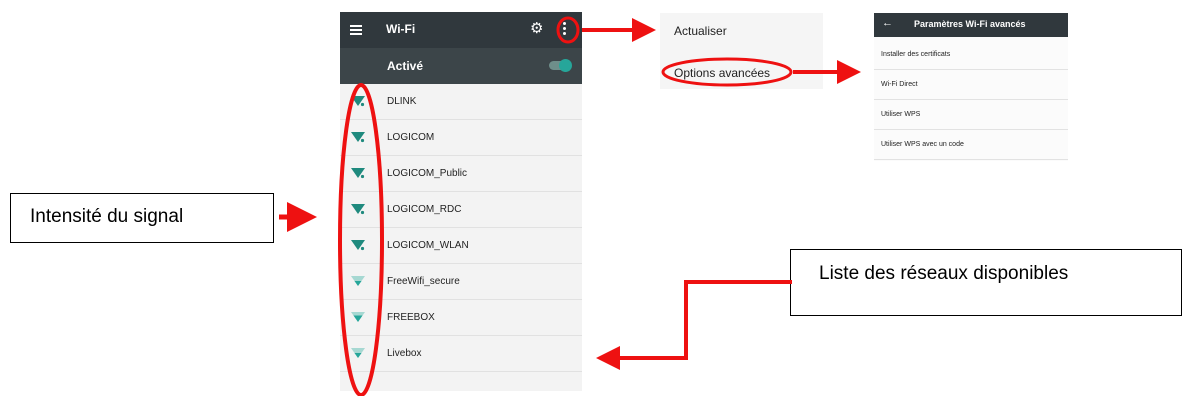  What do you see at coordinates (568, 30) in the screenshot?
I see `more-icon-highlight` at bounding box center [568, 30].